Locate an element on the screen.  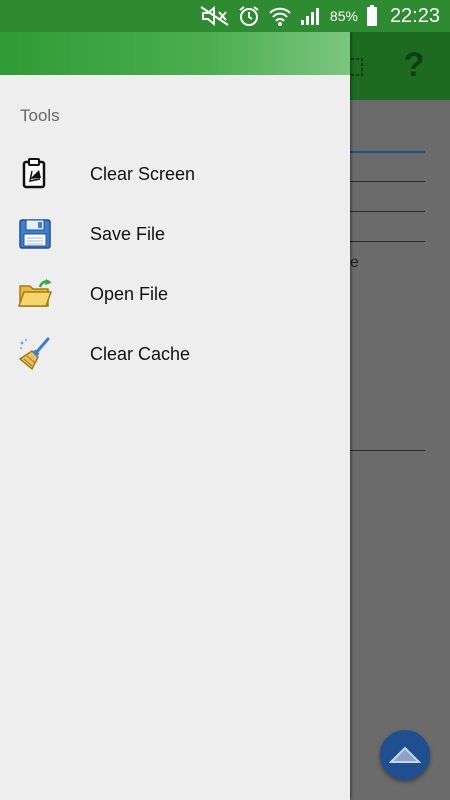
menu-item-label: Open File is located at coordinates (129, 294).